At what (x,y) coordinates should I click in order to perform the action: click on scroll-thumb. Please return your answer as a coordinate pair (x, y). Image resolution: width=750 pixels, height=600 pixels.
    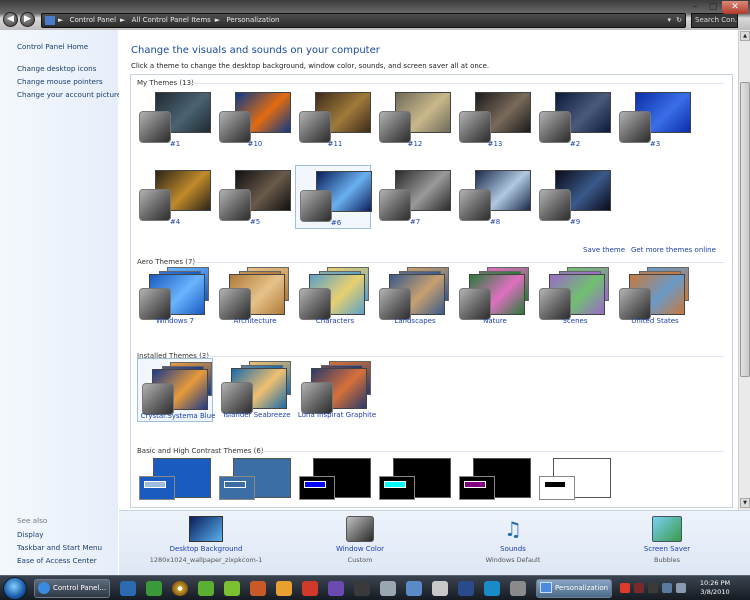
    Looking at the image, I should click on (745, 229).